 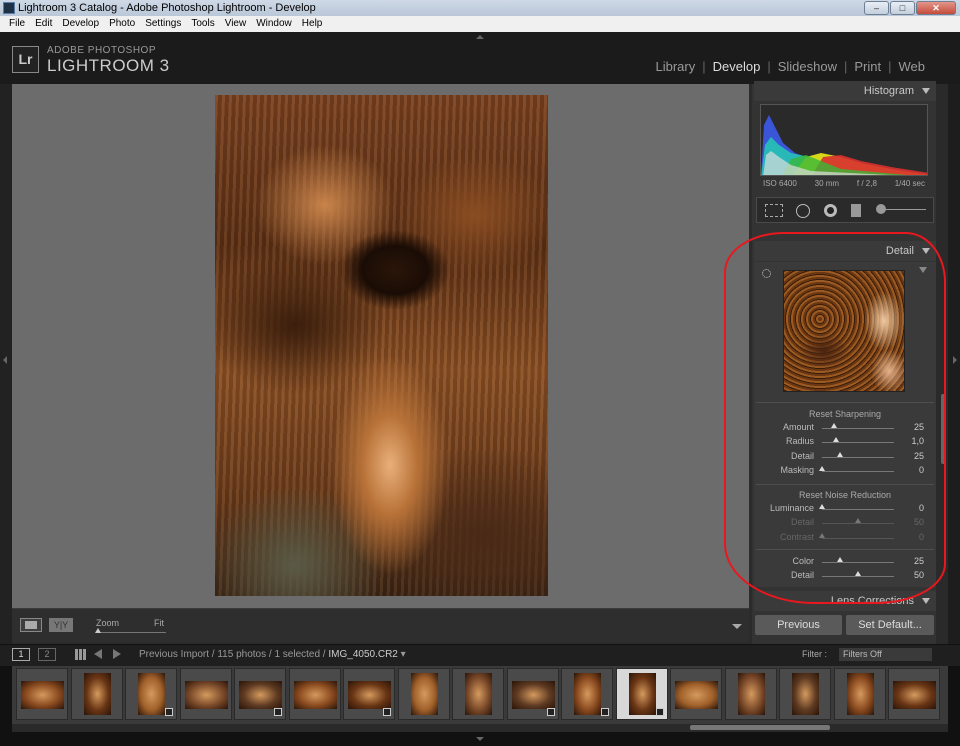 I want to click on menu-tools: Tools, so click(x=202, y=24).